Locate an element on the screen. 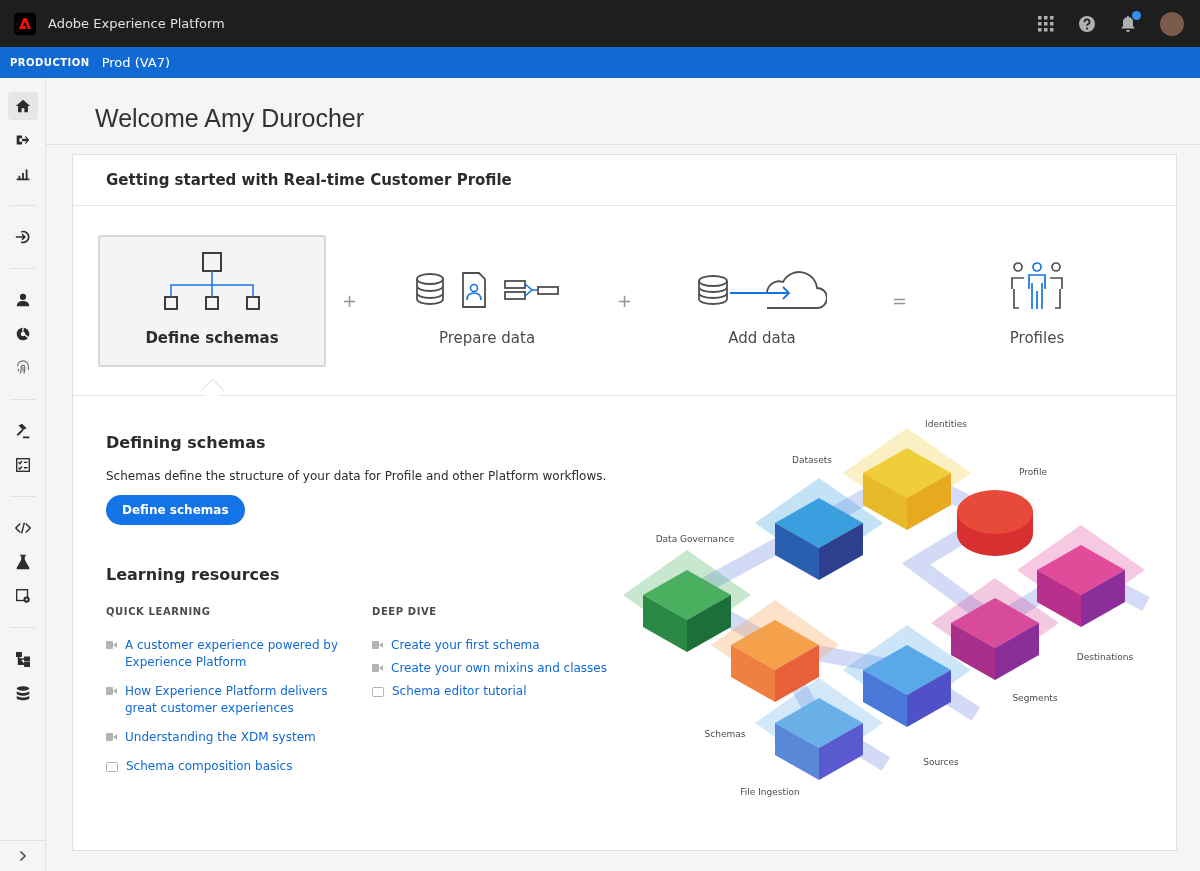  page-title: Welcome Amy Durocher is located at coordinates (230, 118).